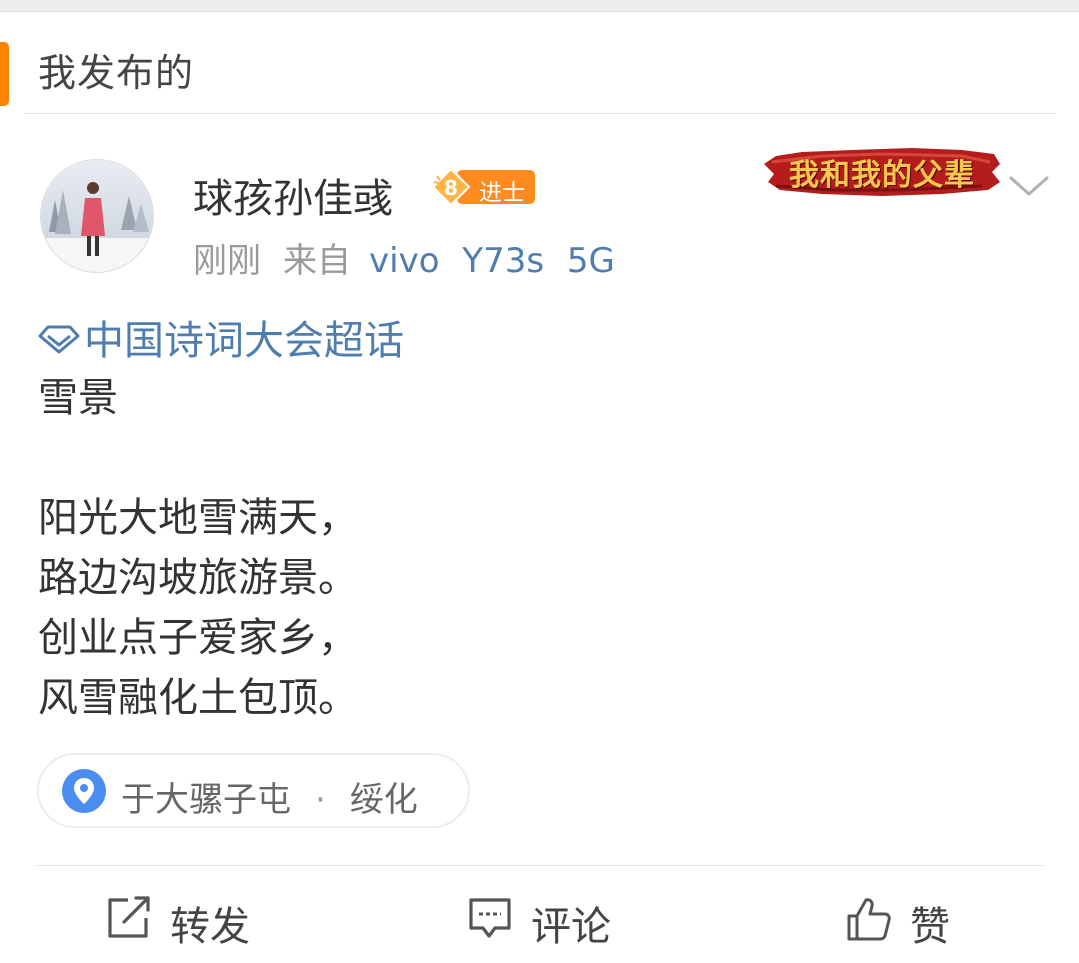 The width and height of the screenshot is (1079, 963). I want to click on header-divider, so click(540, 113).